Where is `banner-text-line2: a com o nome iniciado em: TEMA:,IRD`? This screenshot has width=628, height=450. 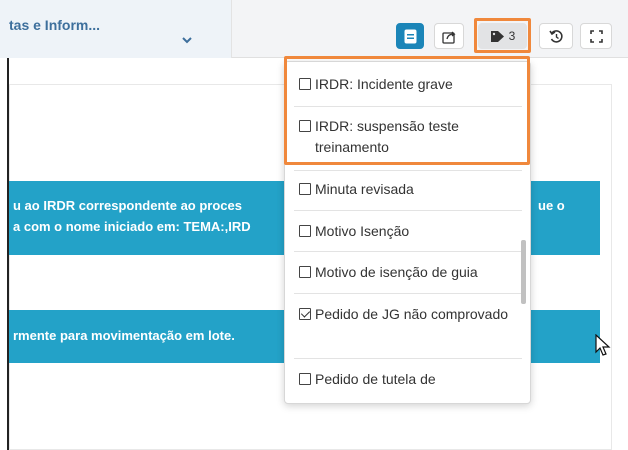
banner-text-line2: a com o nome iniciado em: TEMA:,IRD is located at coordinates (132, 226).